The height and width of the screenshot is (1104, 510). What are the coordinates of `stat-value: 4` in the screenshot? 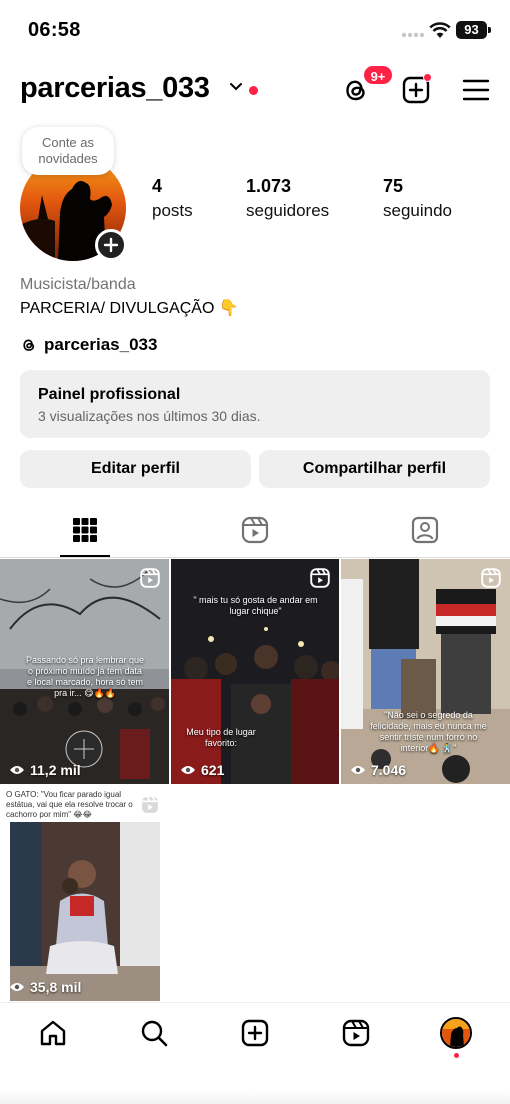 It's located at (157, 186).